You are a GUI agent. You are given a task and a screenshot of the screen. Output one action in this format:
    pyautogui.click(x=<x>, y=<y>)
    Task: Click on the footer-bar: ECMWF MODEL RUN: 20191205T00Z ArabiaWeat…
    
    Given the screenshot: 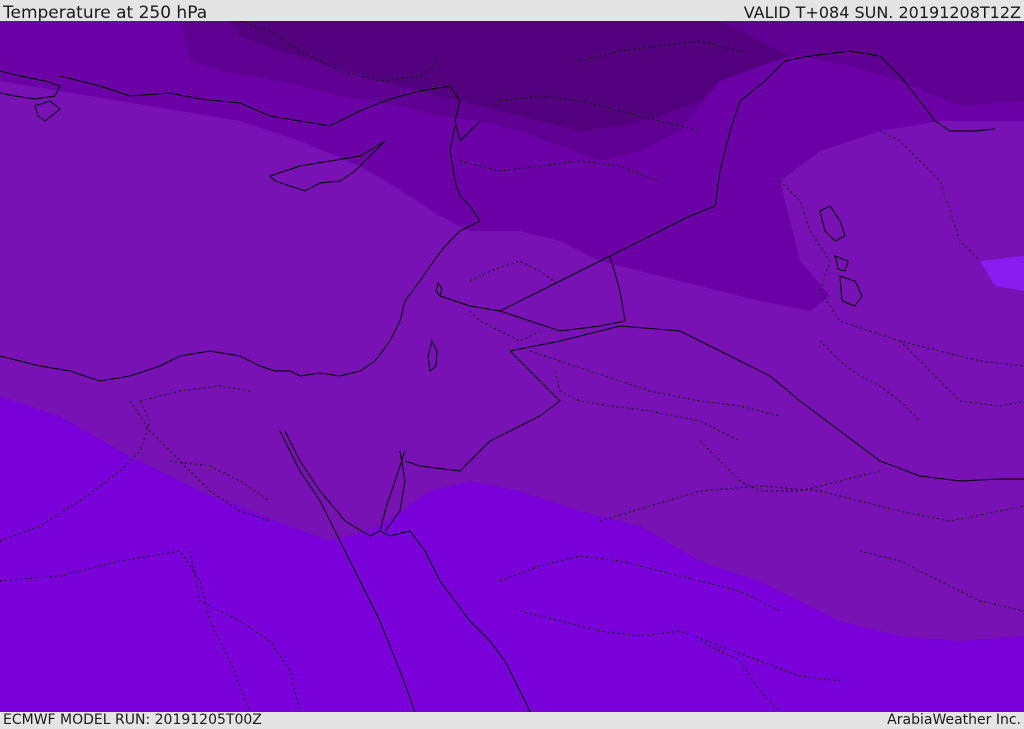 What is the action you would take?
    pyautogui.click(x=512, y=720)
    